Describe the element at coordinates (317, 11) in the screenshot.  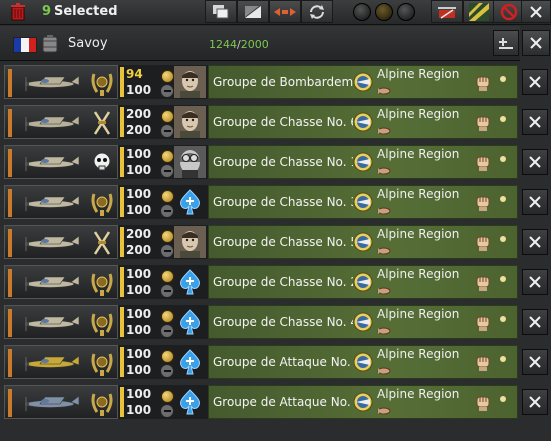
I see `cycle-button` at that location.